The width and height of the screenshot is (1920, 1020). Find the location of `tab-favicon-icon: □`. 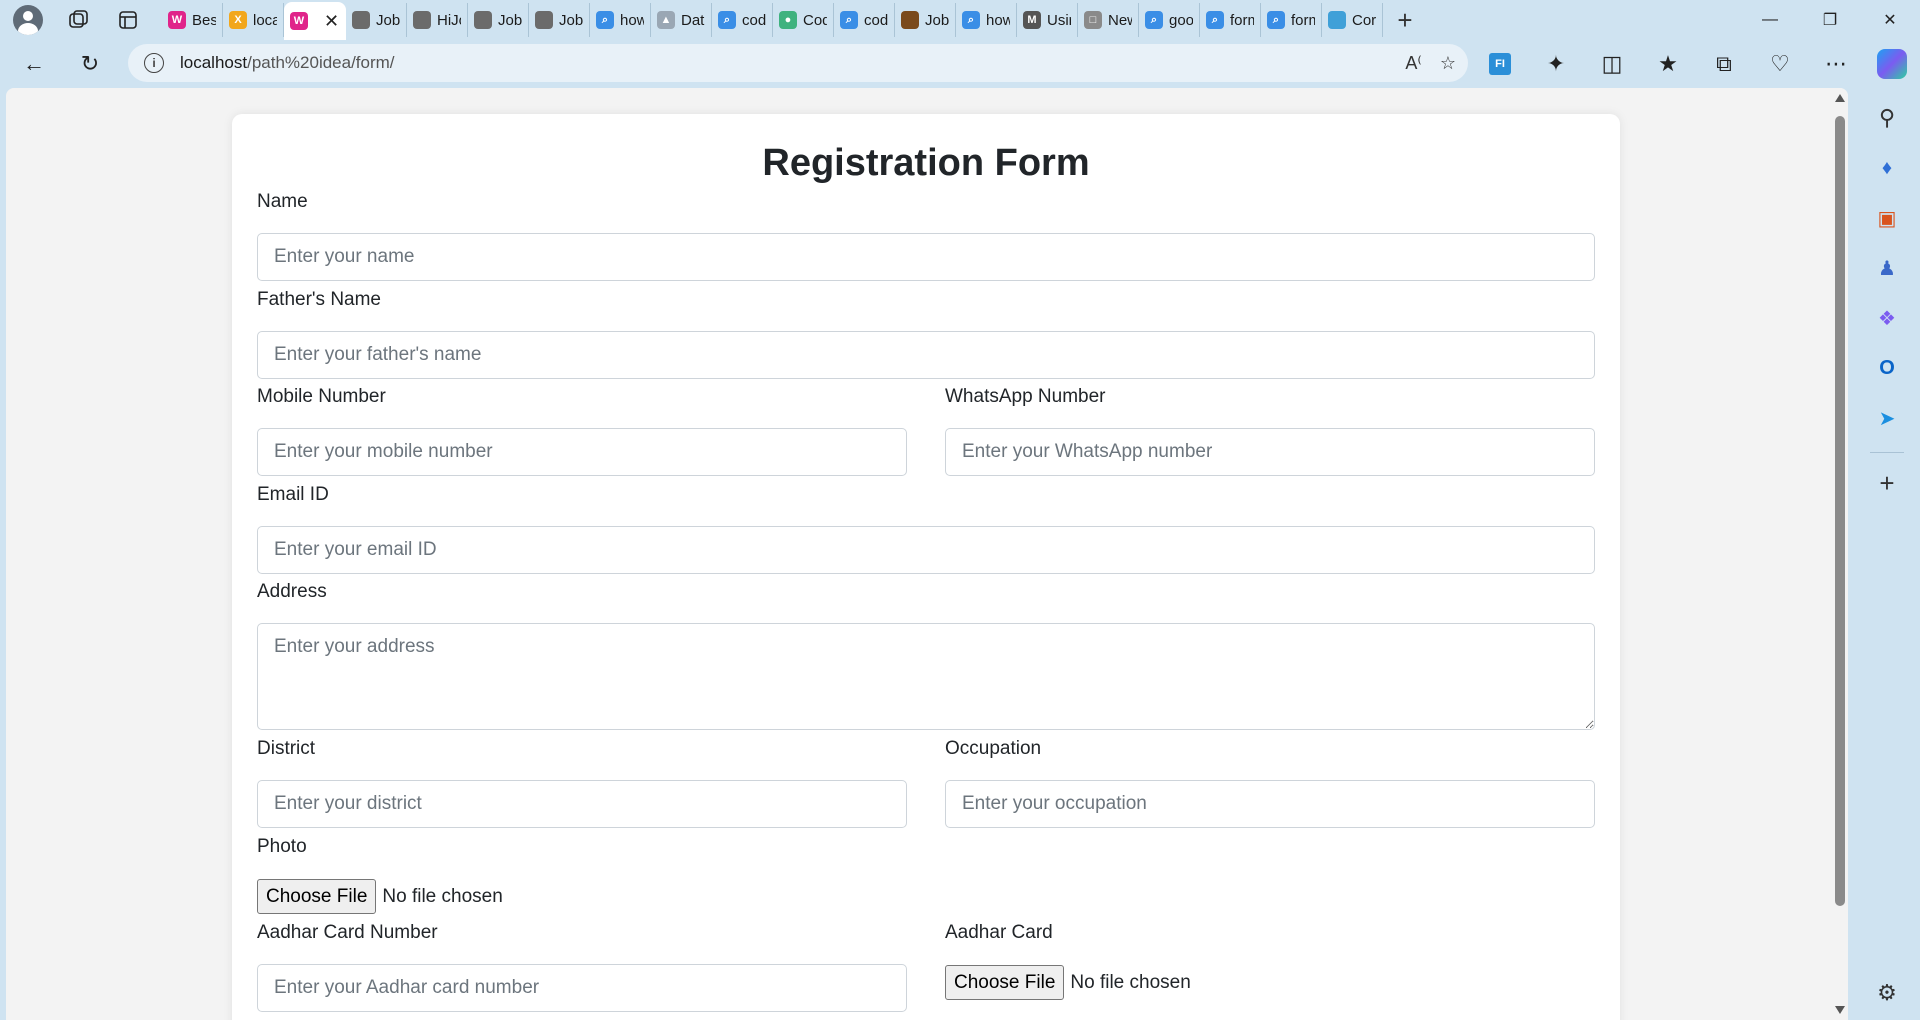

tab-favicon-icon: □ is located at coordinates (1093, 20).